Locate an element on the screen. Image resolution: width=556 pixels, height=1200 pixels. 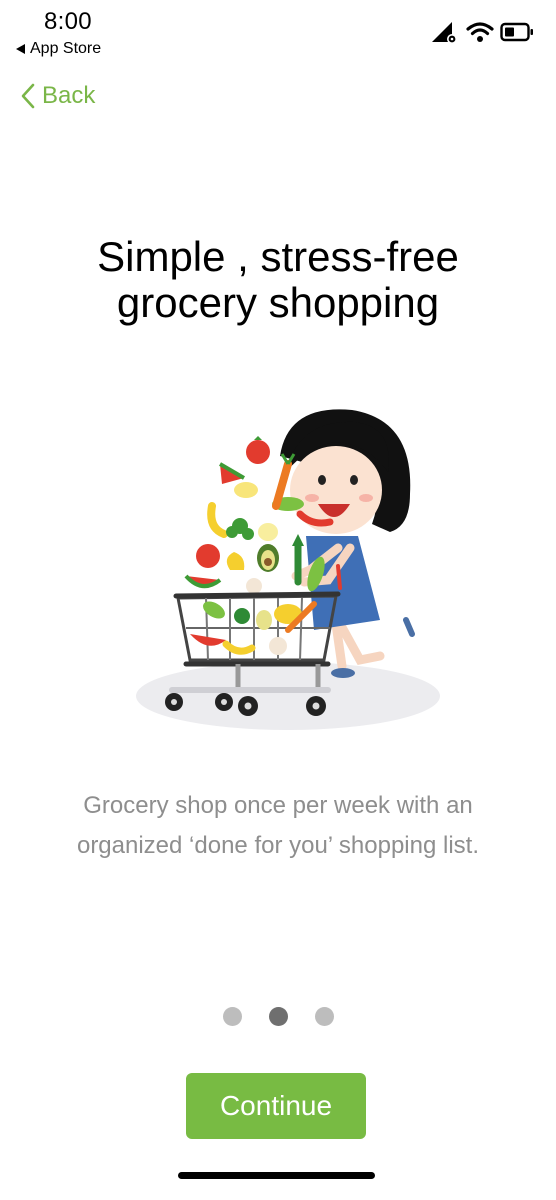
shopping-cart-illustration is located at coordinates (288, 569).